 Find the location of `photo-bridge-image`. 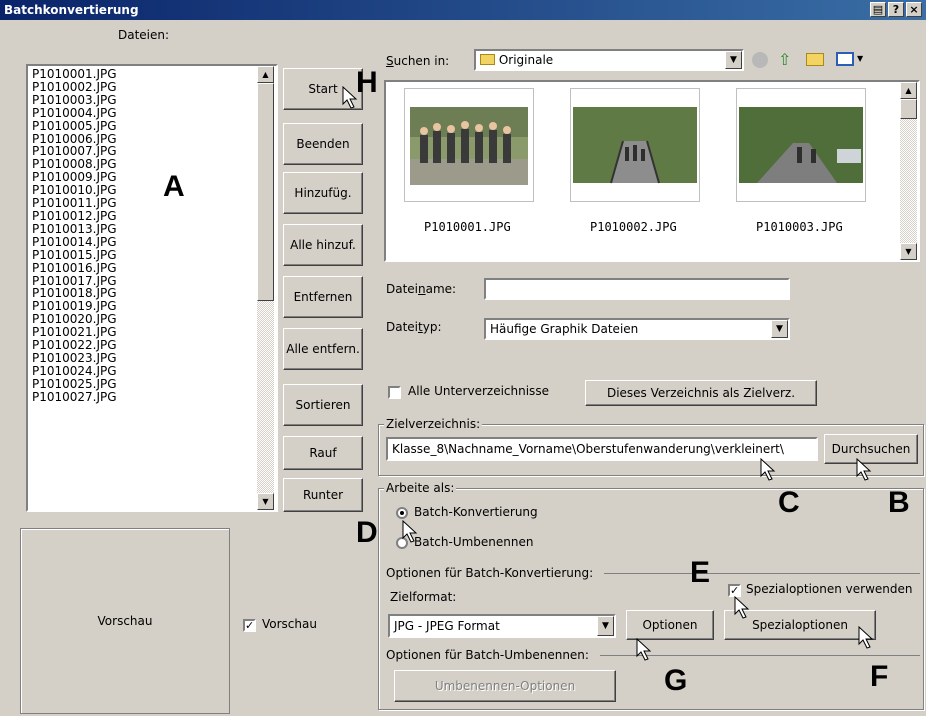

photo-bridge-image is located at coordinates (635, 145).